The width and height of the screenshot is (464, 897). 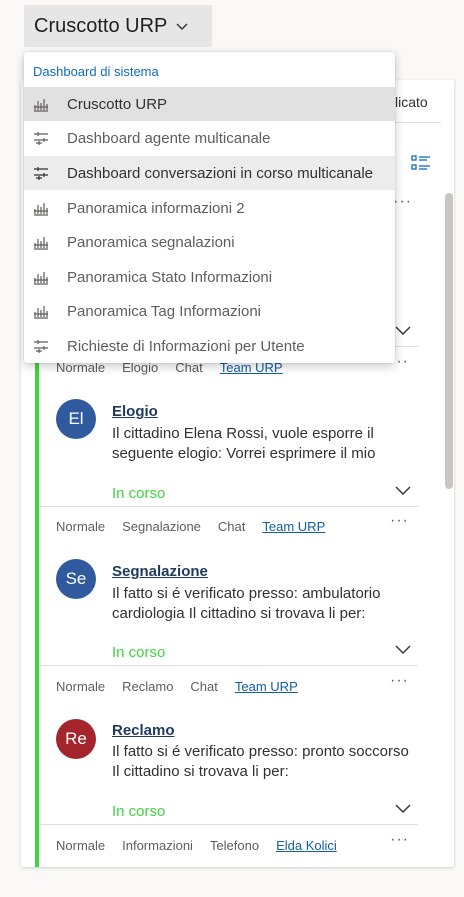 I want to click on dropdown-item-panoramica-stato: Panoramica Stato Informazioni, so click(x=209, y=277).